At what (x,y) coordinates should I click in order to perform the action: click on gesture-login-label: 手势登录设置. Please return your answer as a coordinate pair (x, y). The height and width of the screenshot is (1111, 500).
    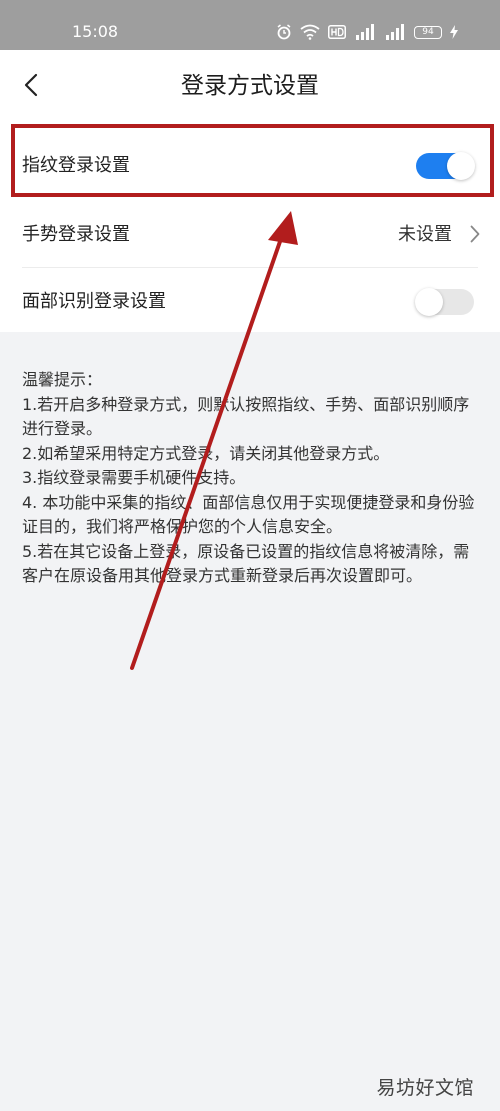
    Looking at the image, I should click on (76, 234).